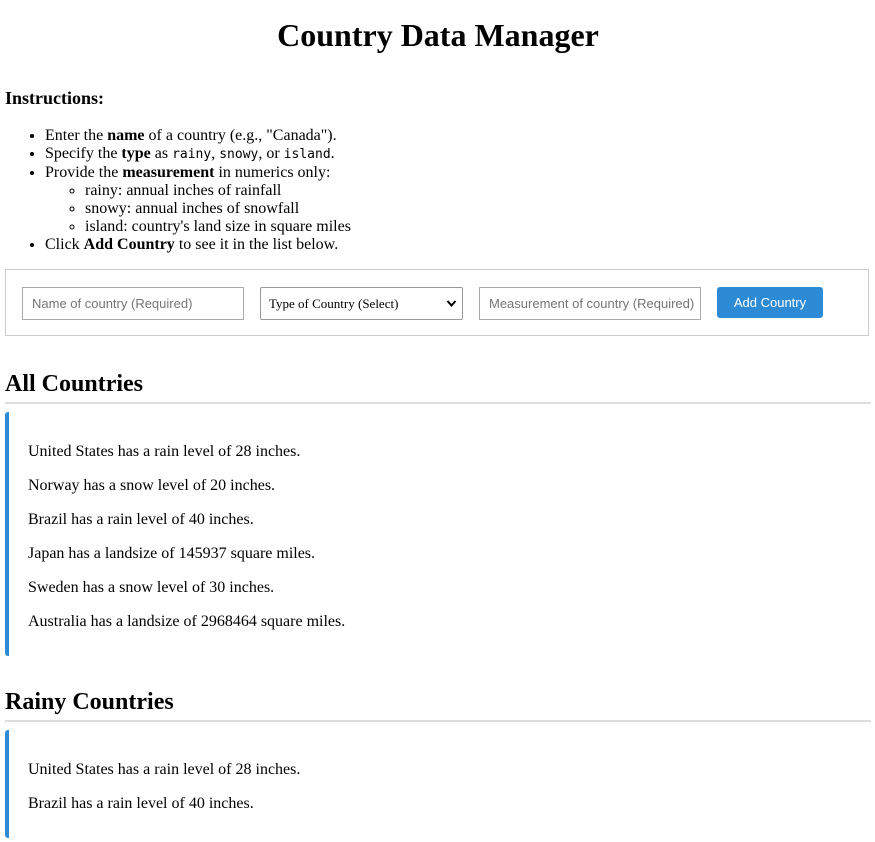 The height and width of the screenshot is (842, 875). I want to click on instruction-text: in numerics only:, so click(272, 172).